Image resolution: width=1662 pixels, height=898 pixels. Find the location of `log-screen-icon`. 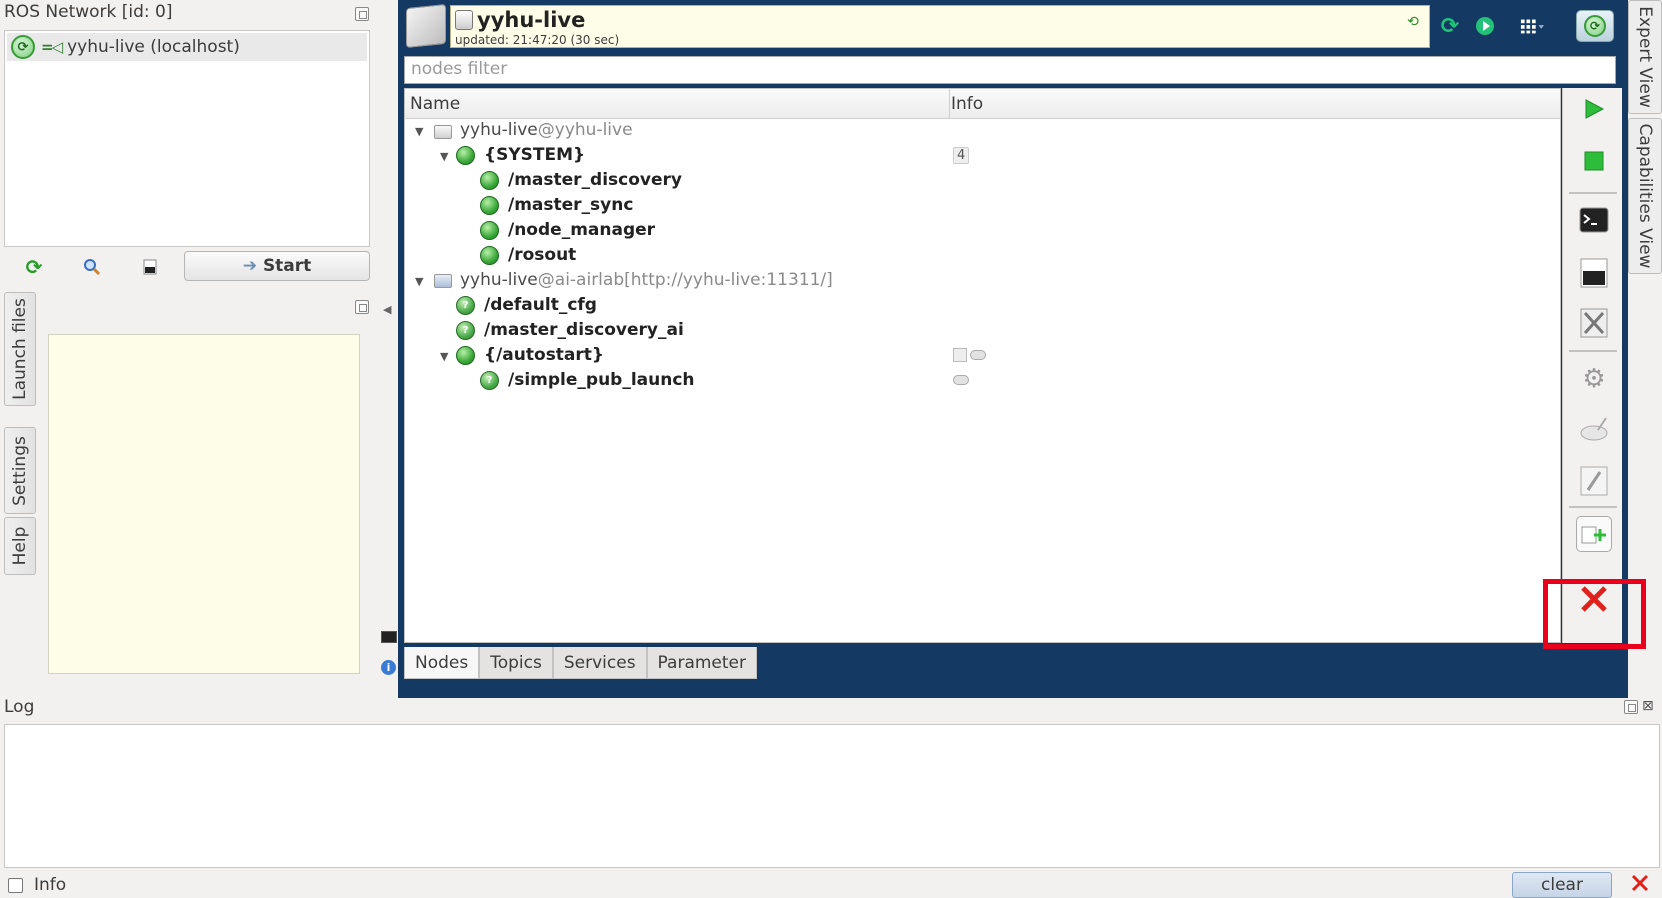

log-screen-icon is located at coordinates (1594, 273).